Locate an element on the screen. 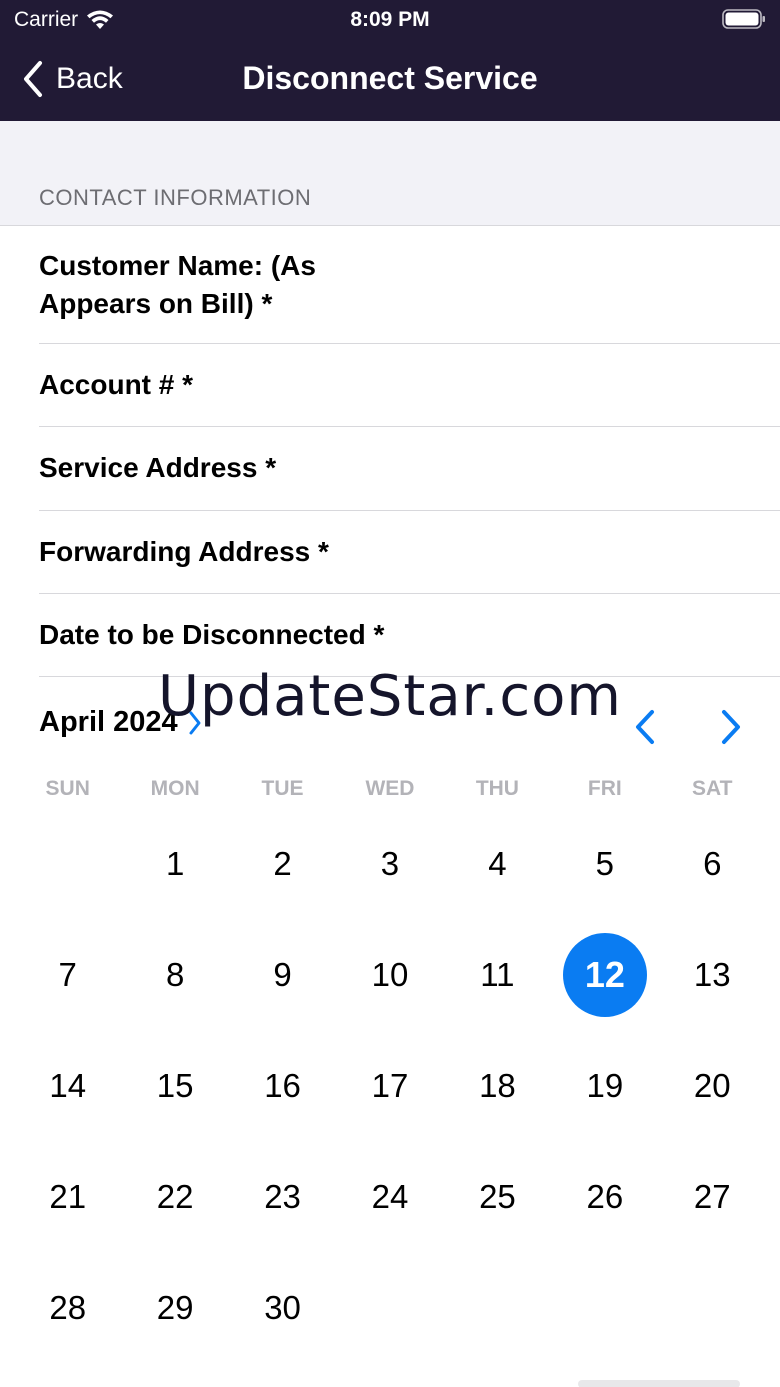 The height and width of the screenshot is (1387, 780). customer-name-field: Customer Name: (As Appears on Bill) * is located at coordinates (409, 285).